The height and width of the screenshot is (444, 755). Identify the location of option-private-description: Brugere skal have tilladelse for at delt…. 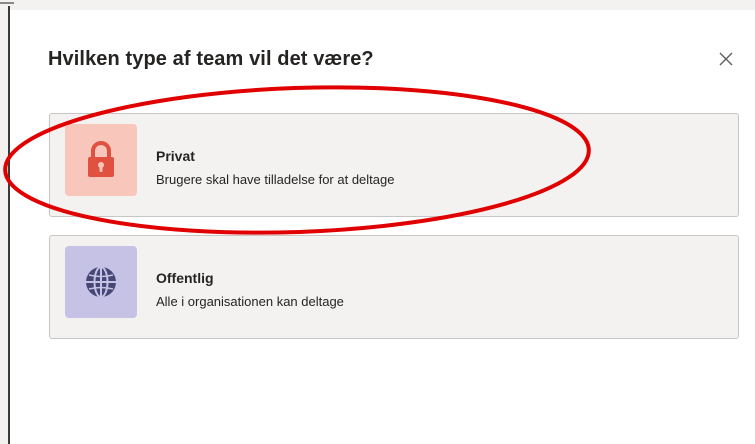
(275, 179).